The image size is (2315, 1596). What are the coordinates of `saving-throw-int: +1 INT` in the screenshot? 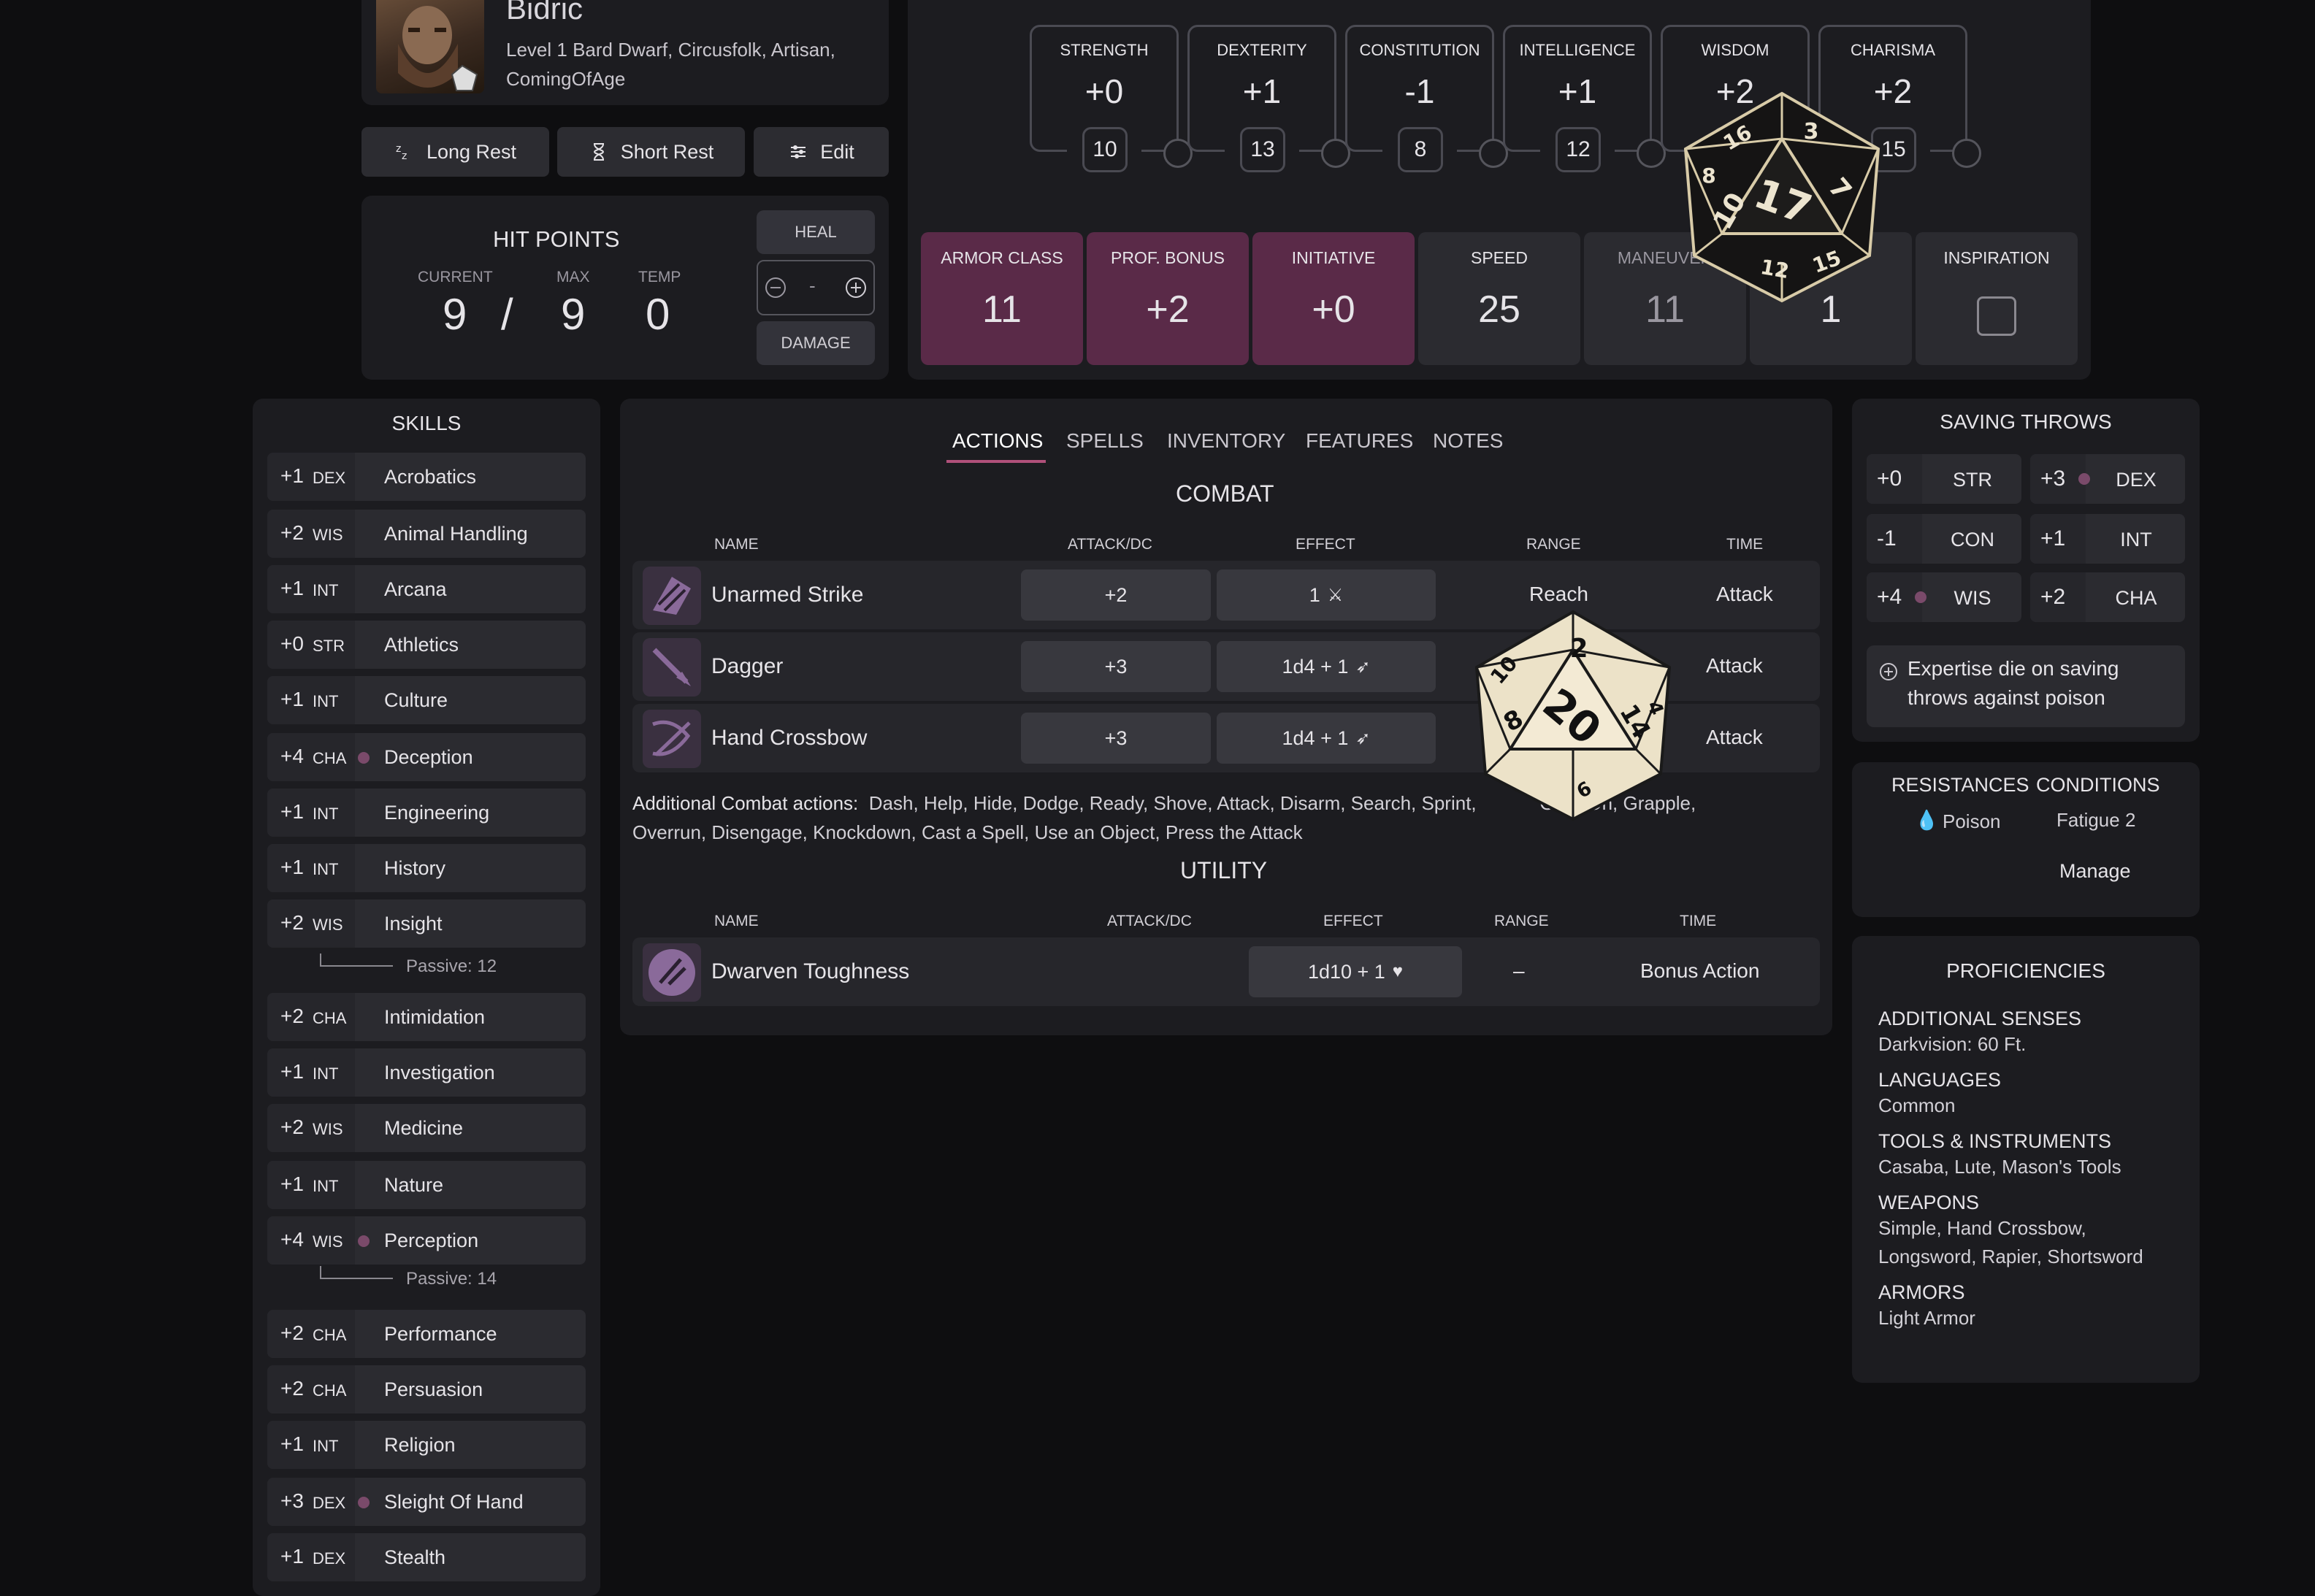 It's located at (2108, 539).